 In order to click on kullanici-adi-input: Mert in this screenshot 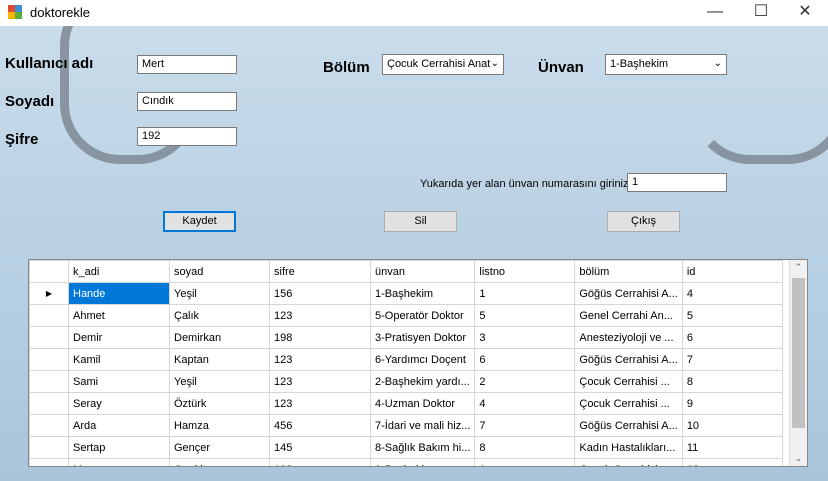, I will do `click(187, 64)`.